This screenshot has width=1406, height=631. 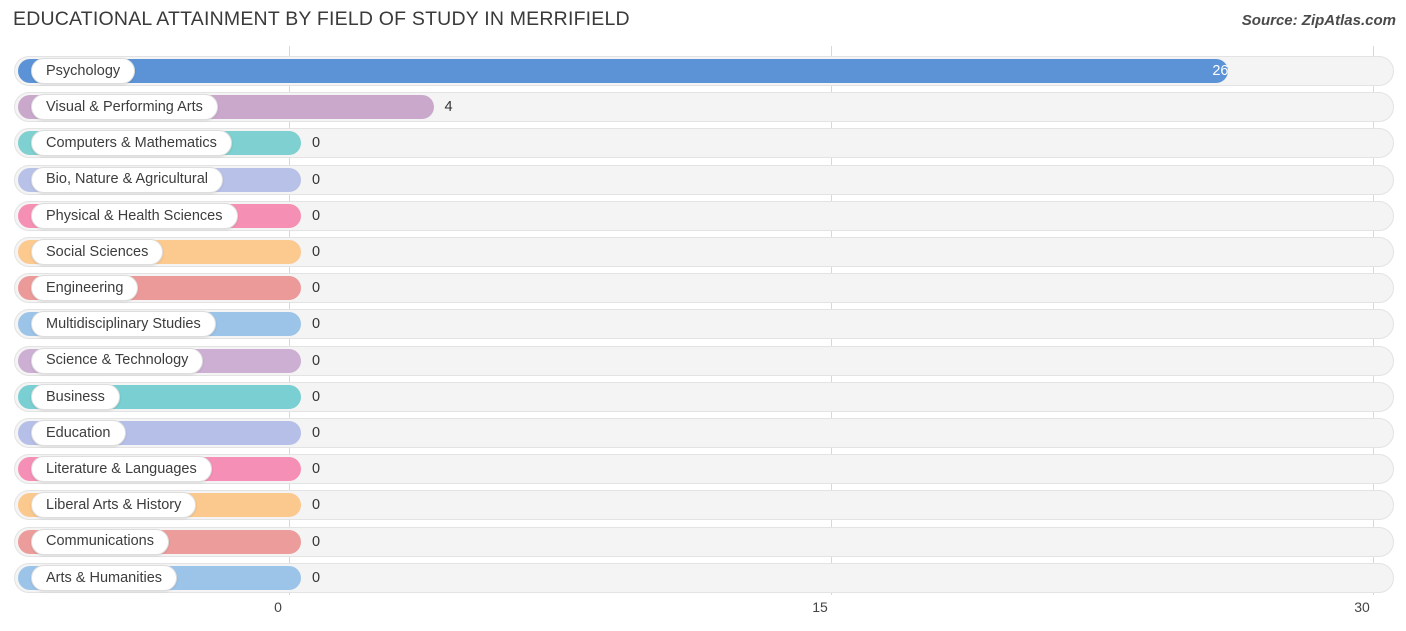 What do you see at coordinates (704, 577) in the screenshot?
I see `chart-row: Arts & Humanities 0` at bounding box center [704, 577].